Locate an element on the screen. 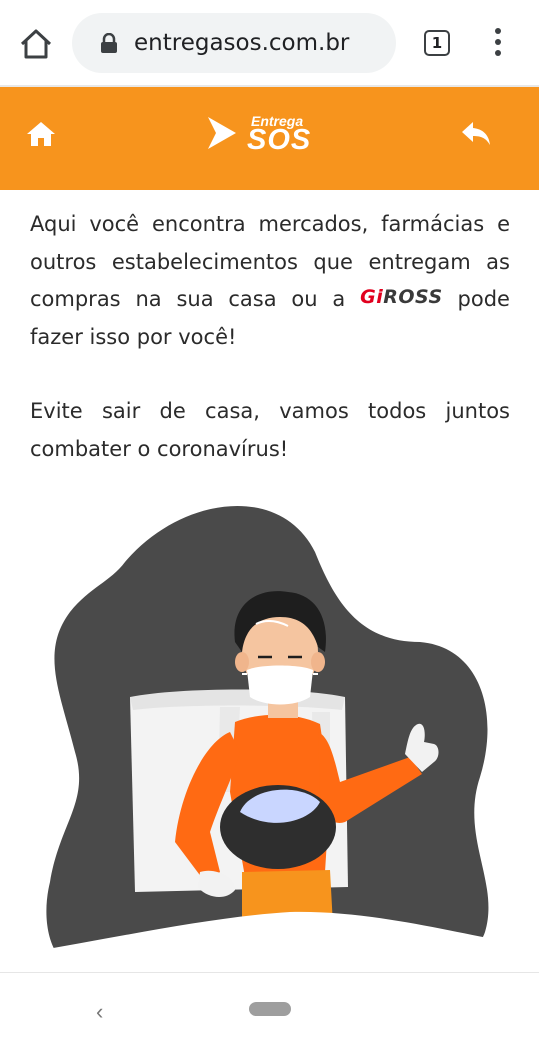 The image size is (539, 1037). reply-back-icon is located at coordinates (476, 134).